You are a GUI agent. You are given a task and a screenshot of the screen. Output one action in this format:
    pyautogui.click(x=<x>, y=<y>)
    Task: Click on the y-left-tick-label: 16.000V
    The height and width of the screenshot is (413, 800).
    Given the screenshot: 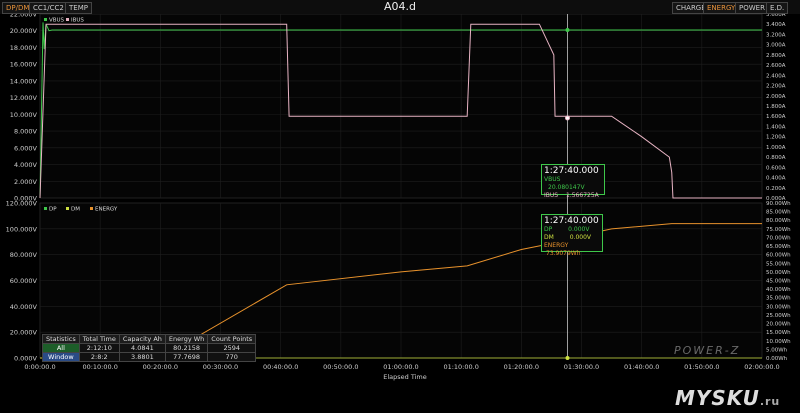 What is the action you would take?
    pyautogui.click(x=24, y=65)
    